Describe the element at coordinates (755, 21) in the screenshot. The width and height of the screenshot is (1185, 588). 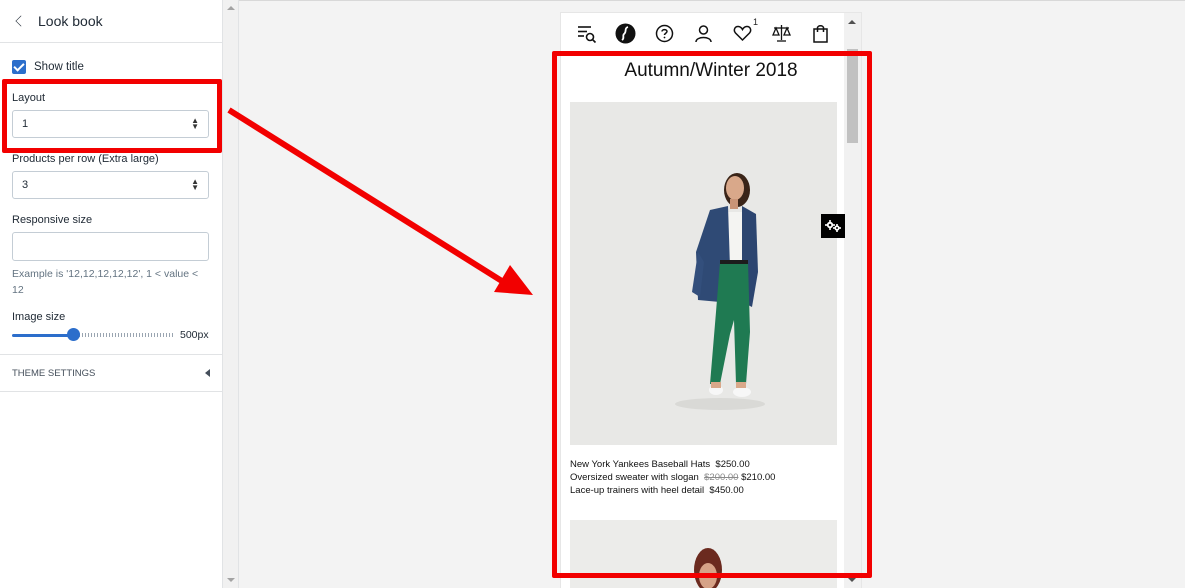
I see `wishlist-count-badge: 1` at that location.